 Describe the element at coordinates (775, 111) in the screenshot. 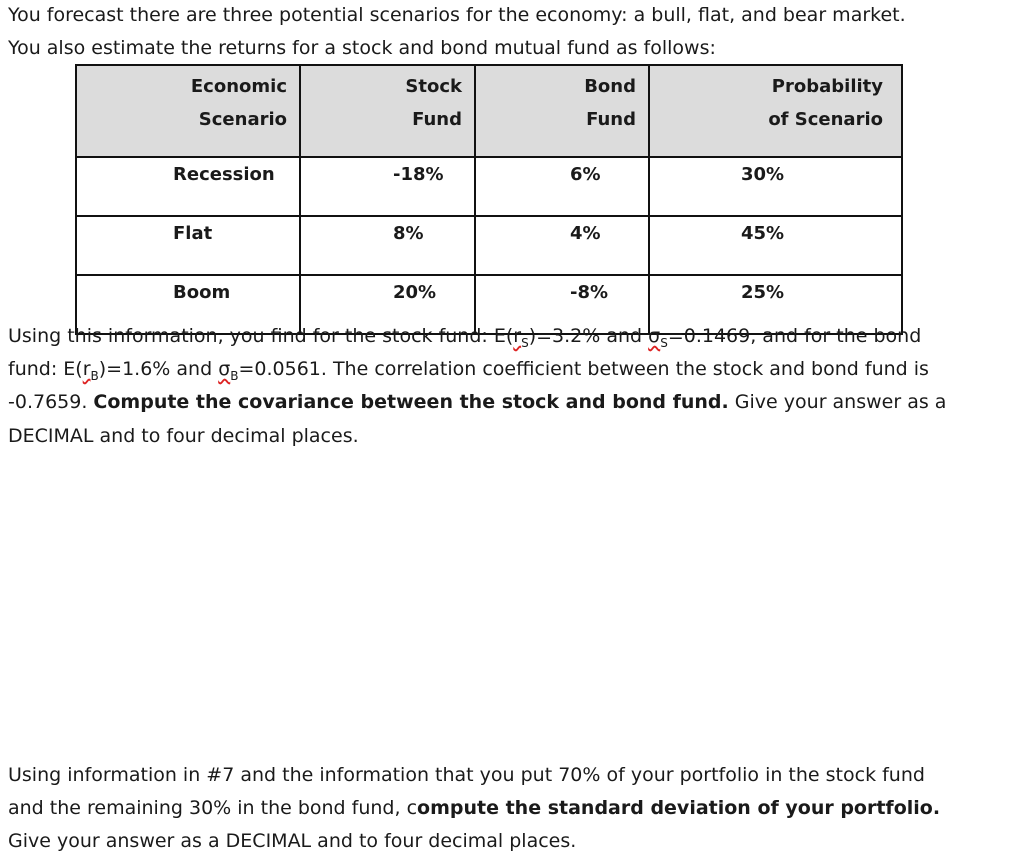

I see `header-probability: Probability of Scenario` at that location.